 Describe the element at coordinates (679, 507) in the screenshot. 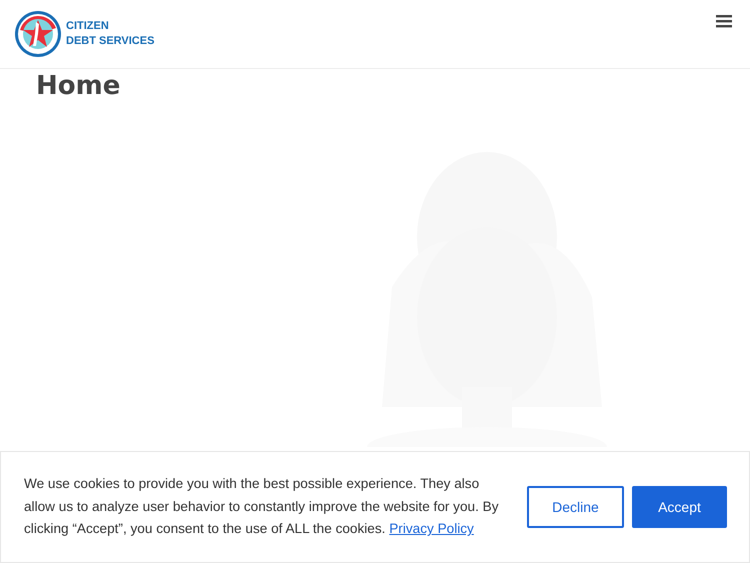

I see `accept-button: Accept` at that location.